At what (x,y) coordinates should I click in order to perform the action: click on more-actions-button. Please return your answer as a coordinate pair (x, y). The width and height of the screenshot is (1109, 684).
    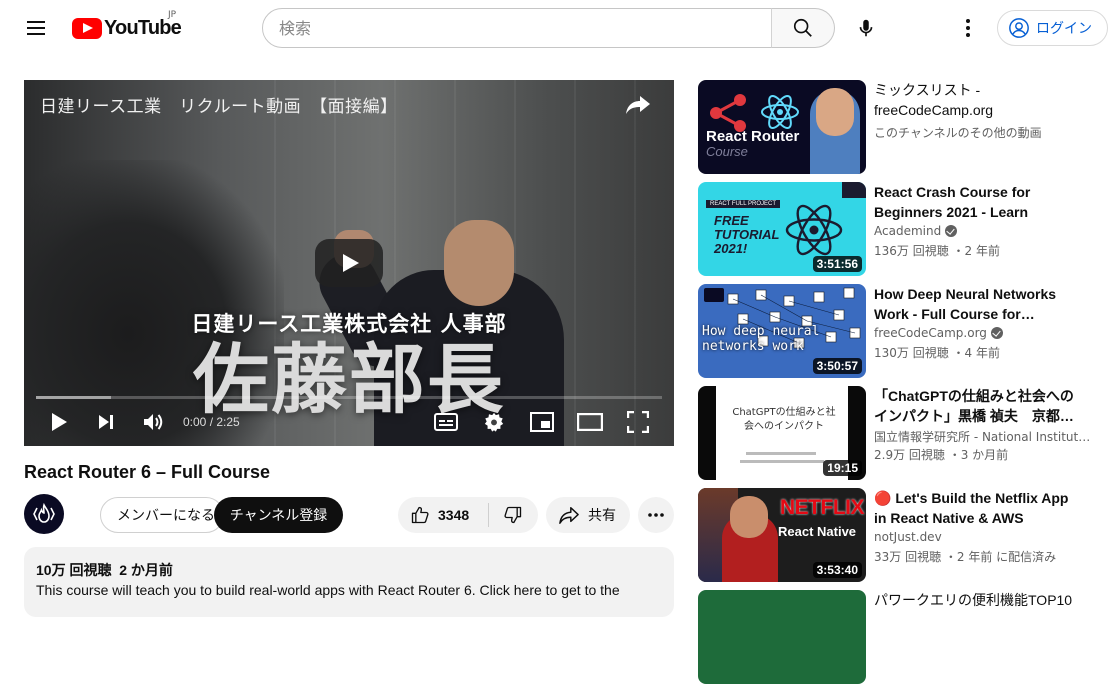
    Looking at the image, I should click on (656, 515).